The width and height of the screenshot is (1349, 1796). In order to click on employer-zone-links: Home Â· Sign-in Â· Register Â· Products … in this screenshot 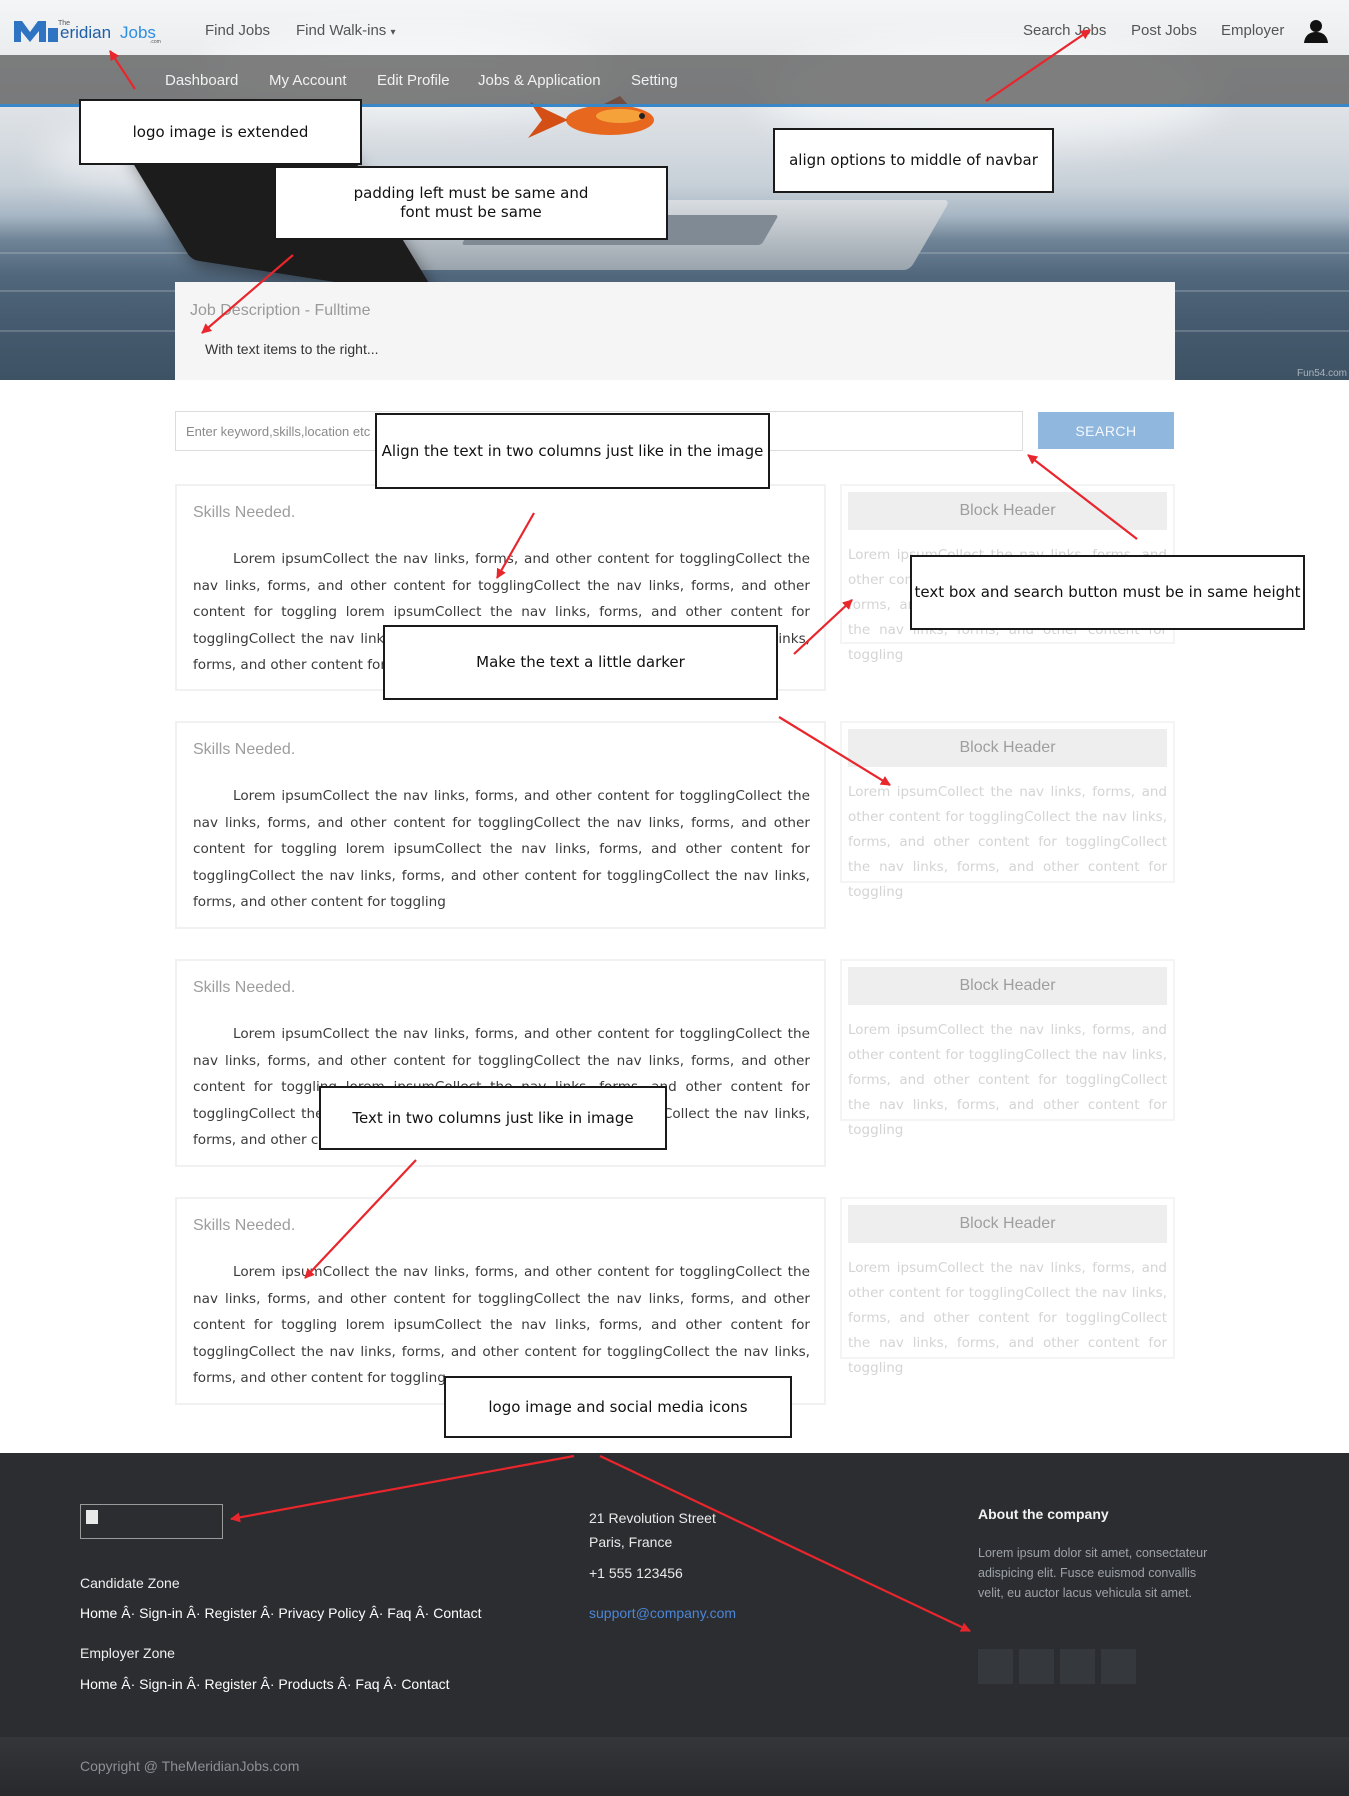, I will do `click(265, 1684)`.